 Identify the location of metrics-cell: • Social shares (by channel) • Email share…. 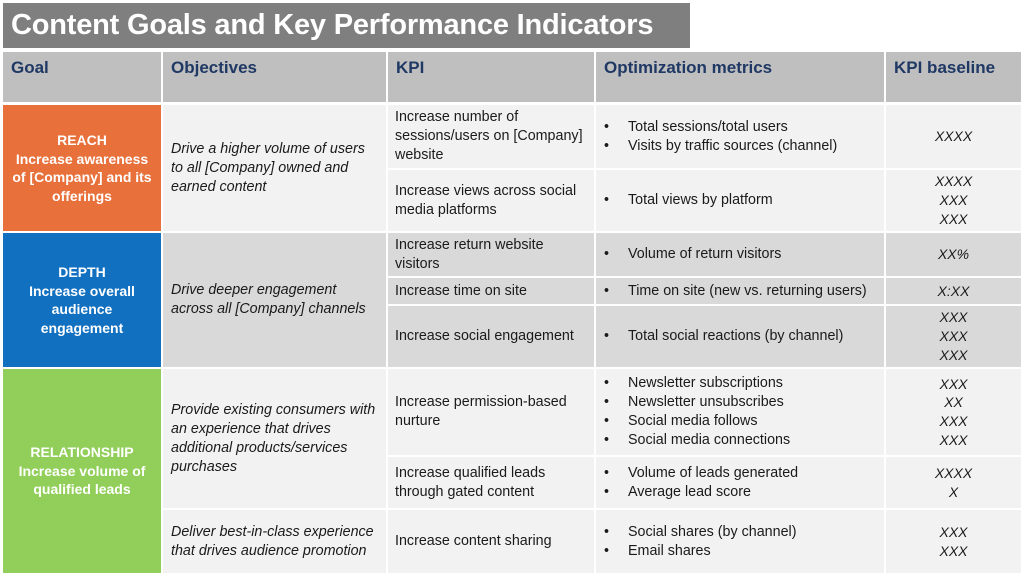
(740, 541).